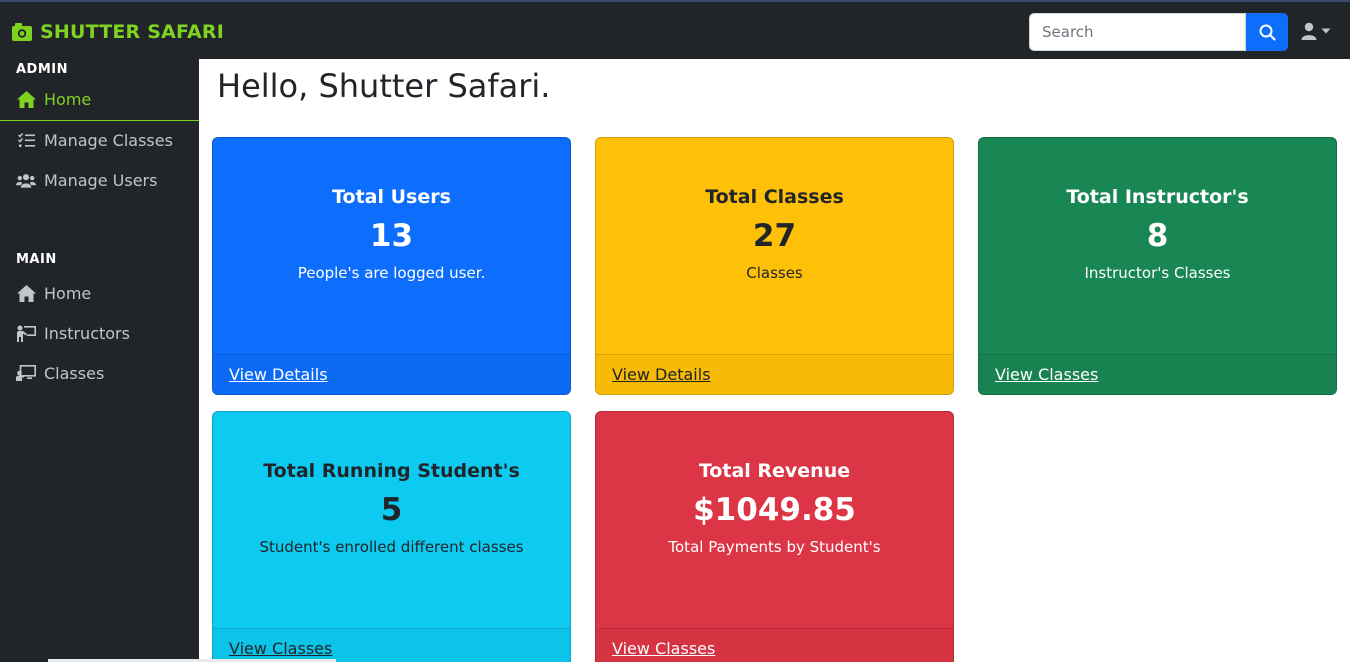 The height and width of the screenshot is (662, 1350). Describe the element at coordinates (1309, 31) in the screenshot. I see `user-icon` at that location.